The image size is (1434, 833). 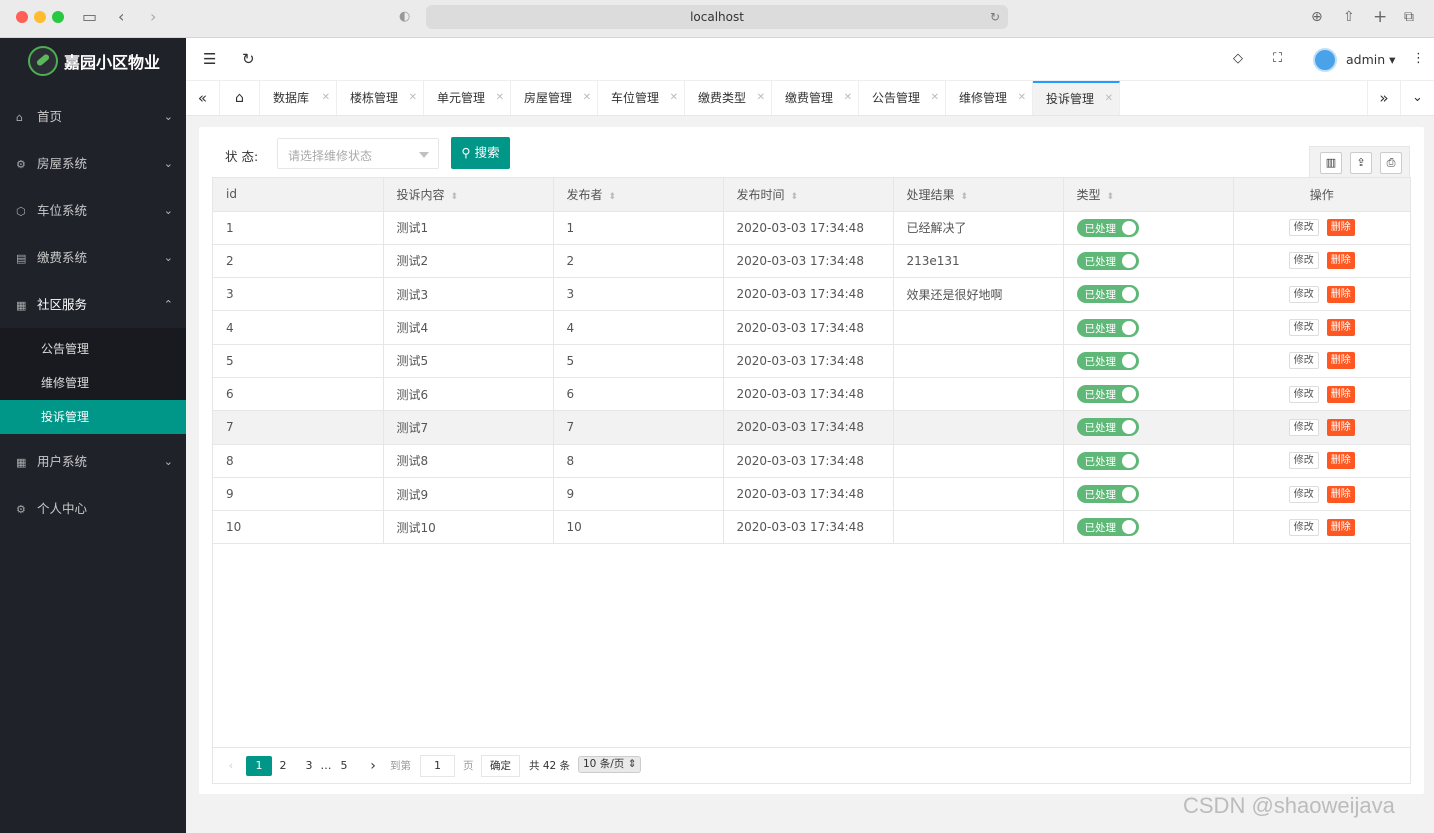 What do you see at coordinates (811, 427) in the screenshot?
I see `table-row: 7 测试7 7 2020-03-03 17:34:48 已处理 修改 删除` at bounding box center [811, 427].